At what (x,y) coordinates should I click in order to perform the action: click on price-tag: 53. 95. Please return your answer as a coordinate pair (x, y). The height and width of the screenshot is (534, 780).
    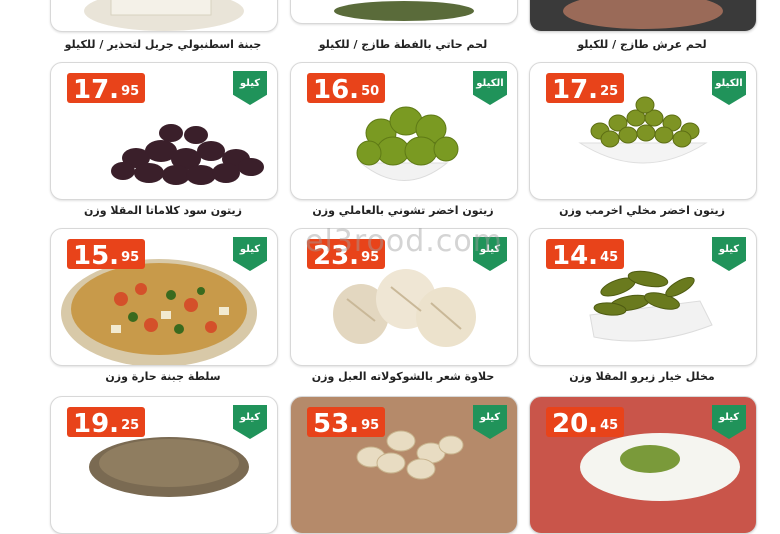
    Looking at the image, I should click on (346, 422).